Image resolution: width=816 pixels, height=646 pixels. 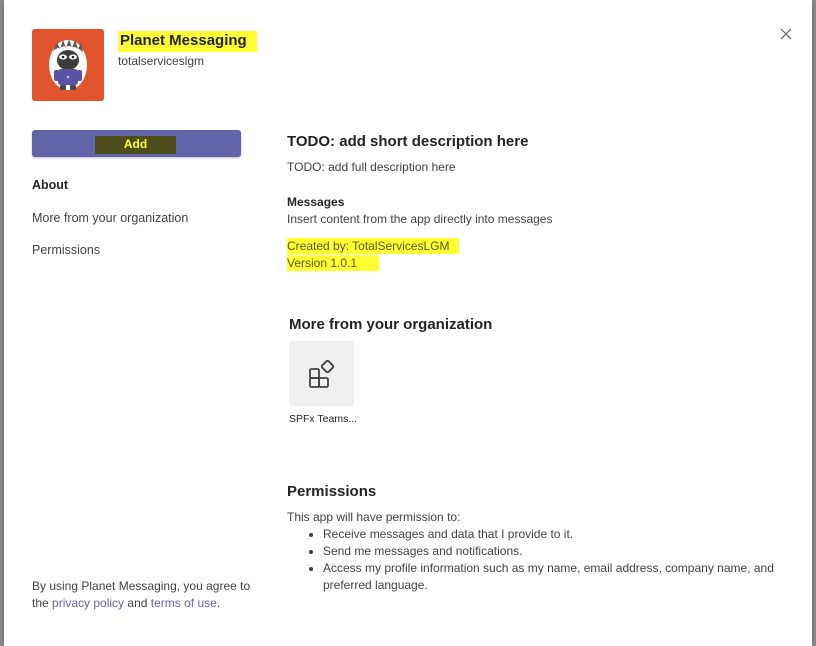 What do you see at coordinates (316, 202) in the screenshot?
I see `messages-title: Messages` at bounding box center [316, 202].